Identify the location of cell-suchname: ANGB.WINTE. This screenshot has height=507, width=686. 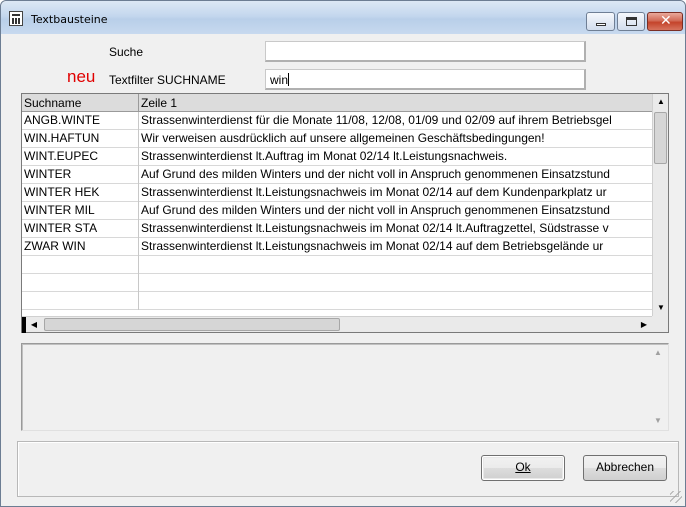
(80, 121).